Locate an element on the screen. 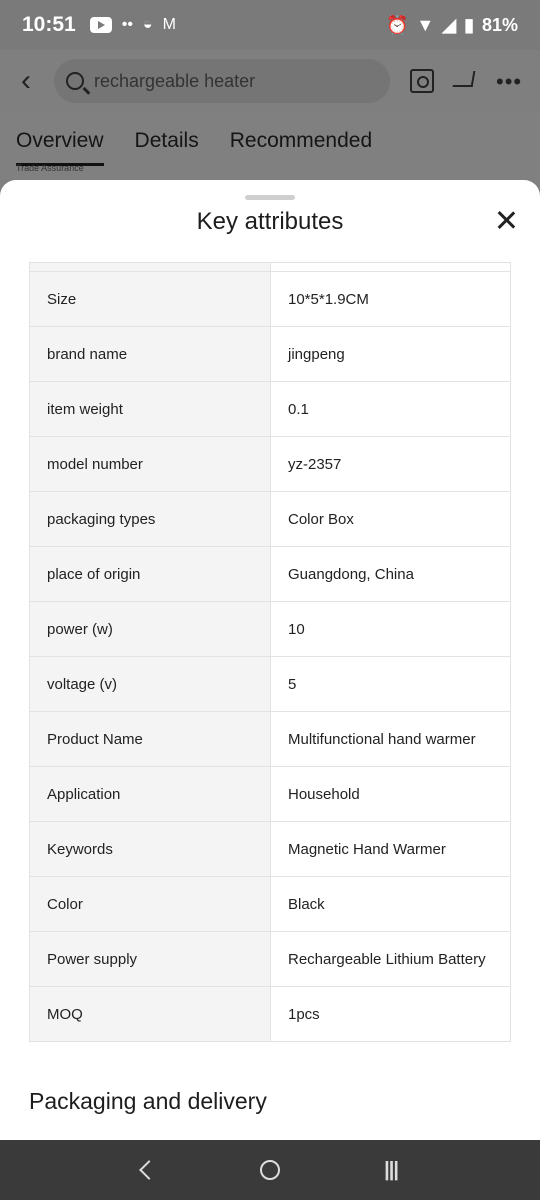 This screenshot has width=540, height=1200. attribute-value: Black is located at coordinates (390, 904).